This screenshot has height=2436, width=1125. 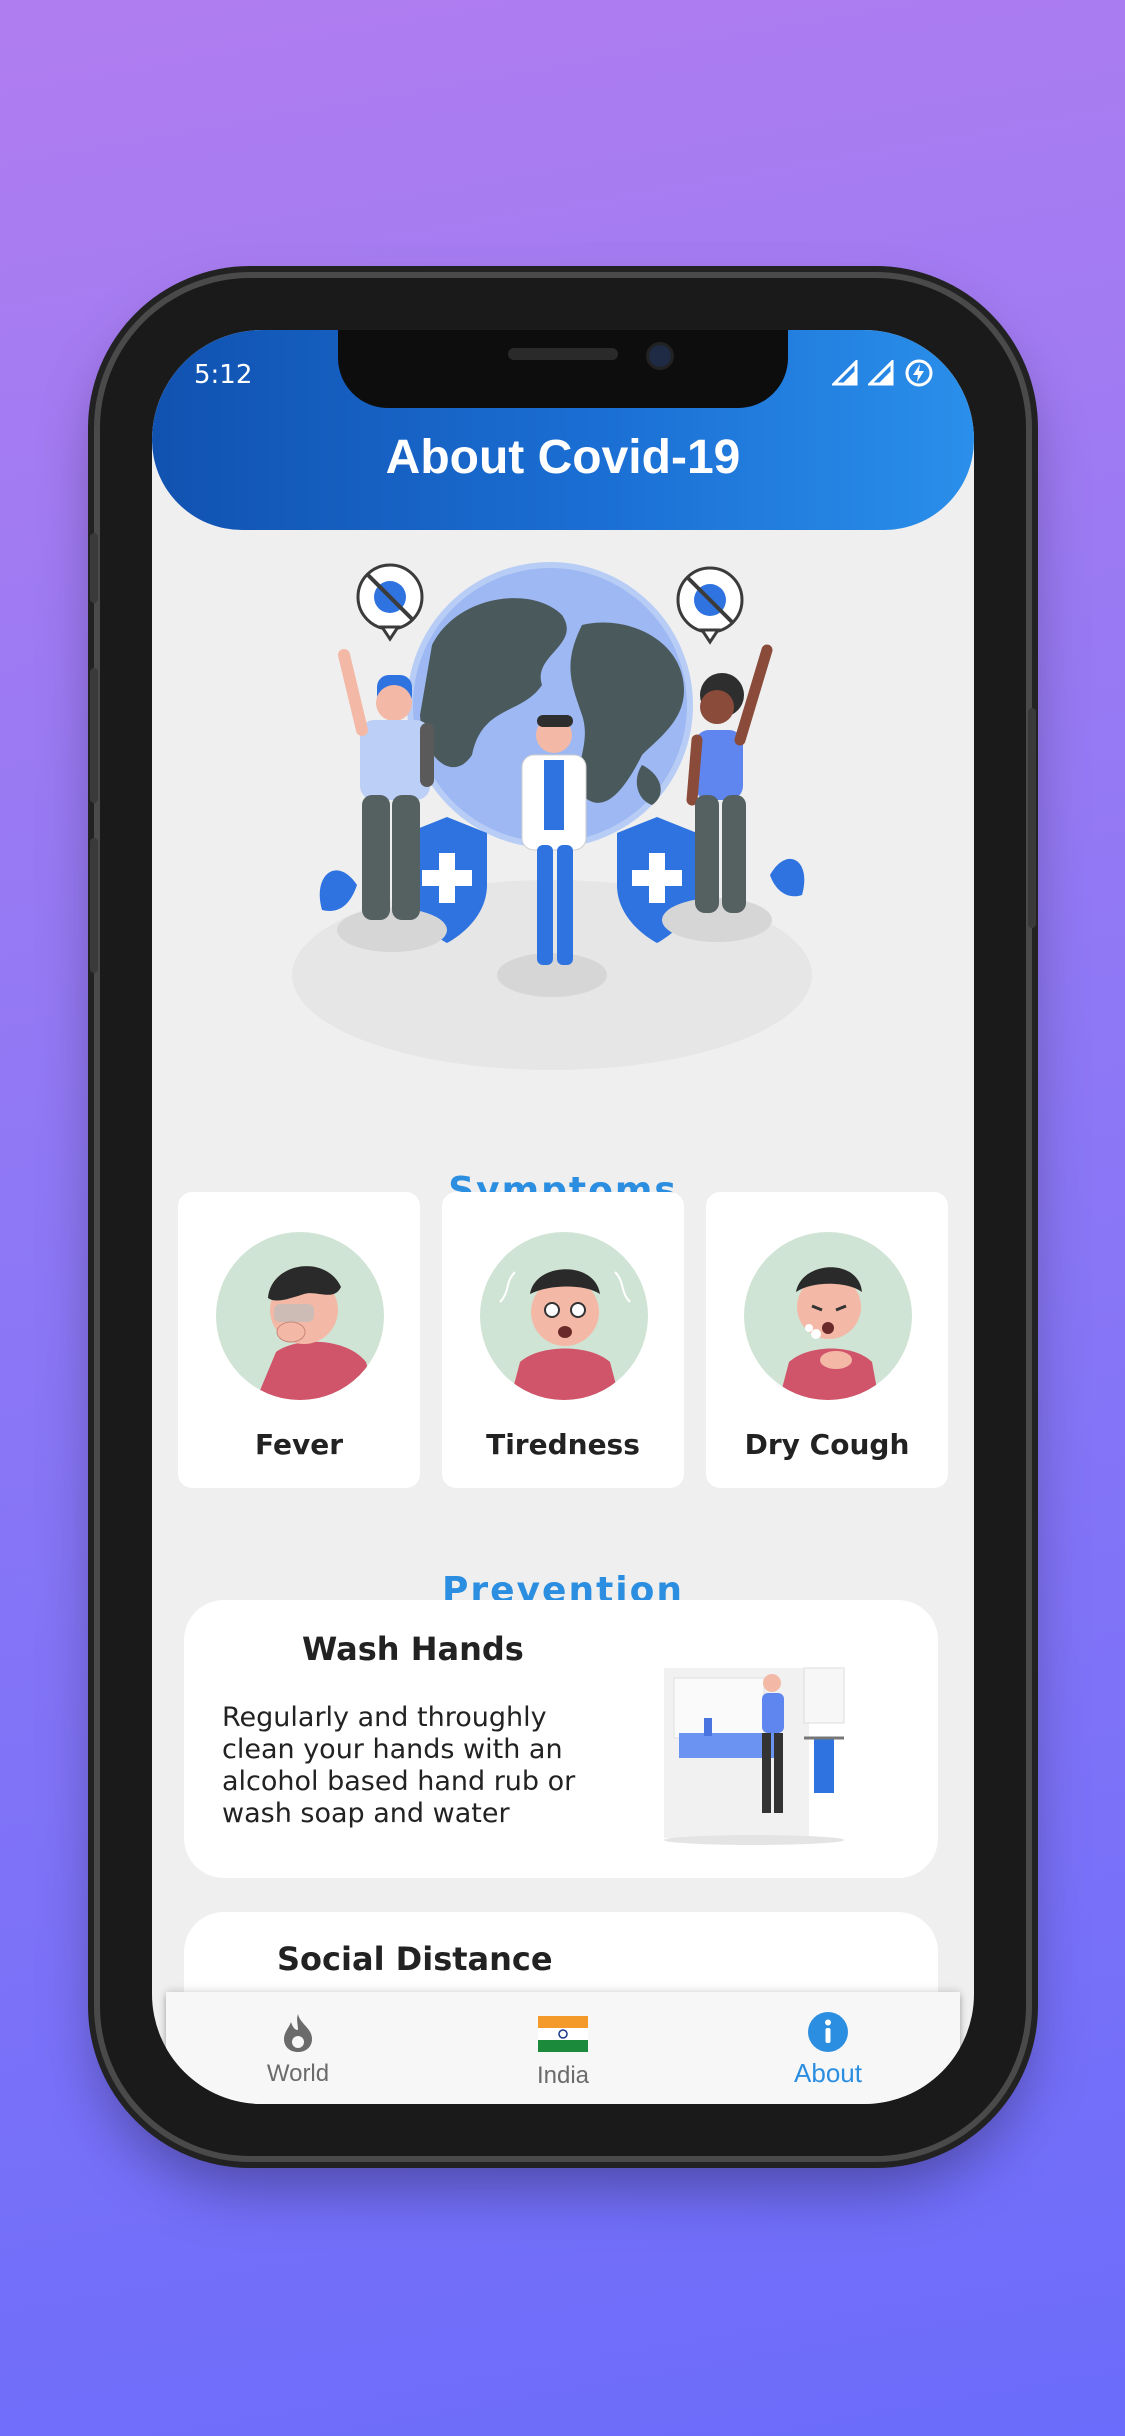 I want to click on symptom-card-dry-cough: Dry Cough, so click(x=827, y=1340).